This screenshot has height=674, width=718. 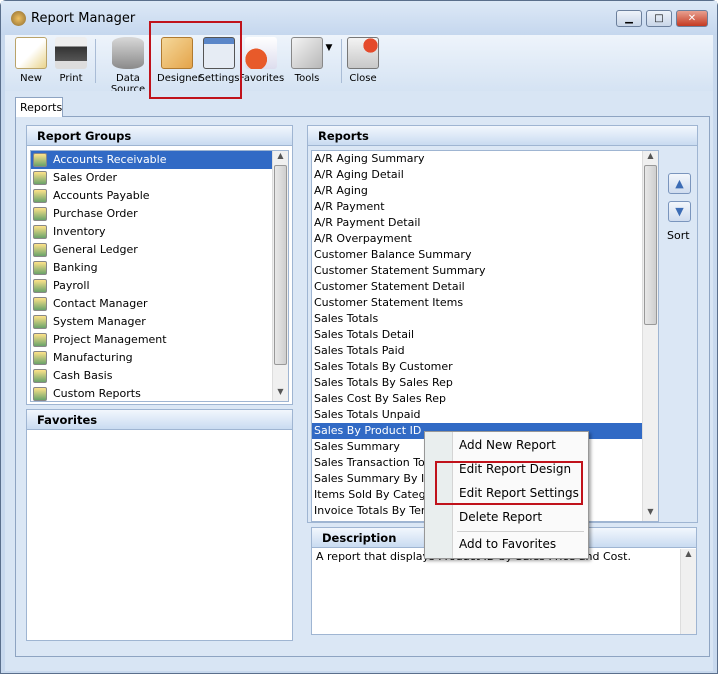 What do you see at coordinates (485, 351) in the screenshot?
I see `report-item: Sales Totals Paid` at bounding box center [485, 351].